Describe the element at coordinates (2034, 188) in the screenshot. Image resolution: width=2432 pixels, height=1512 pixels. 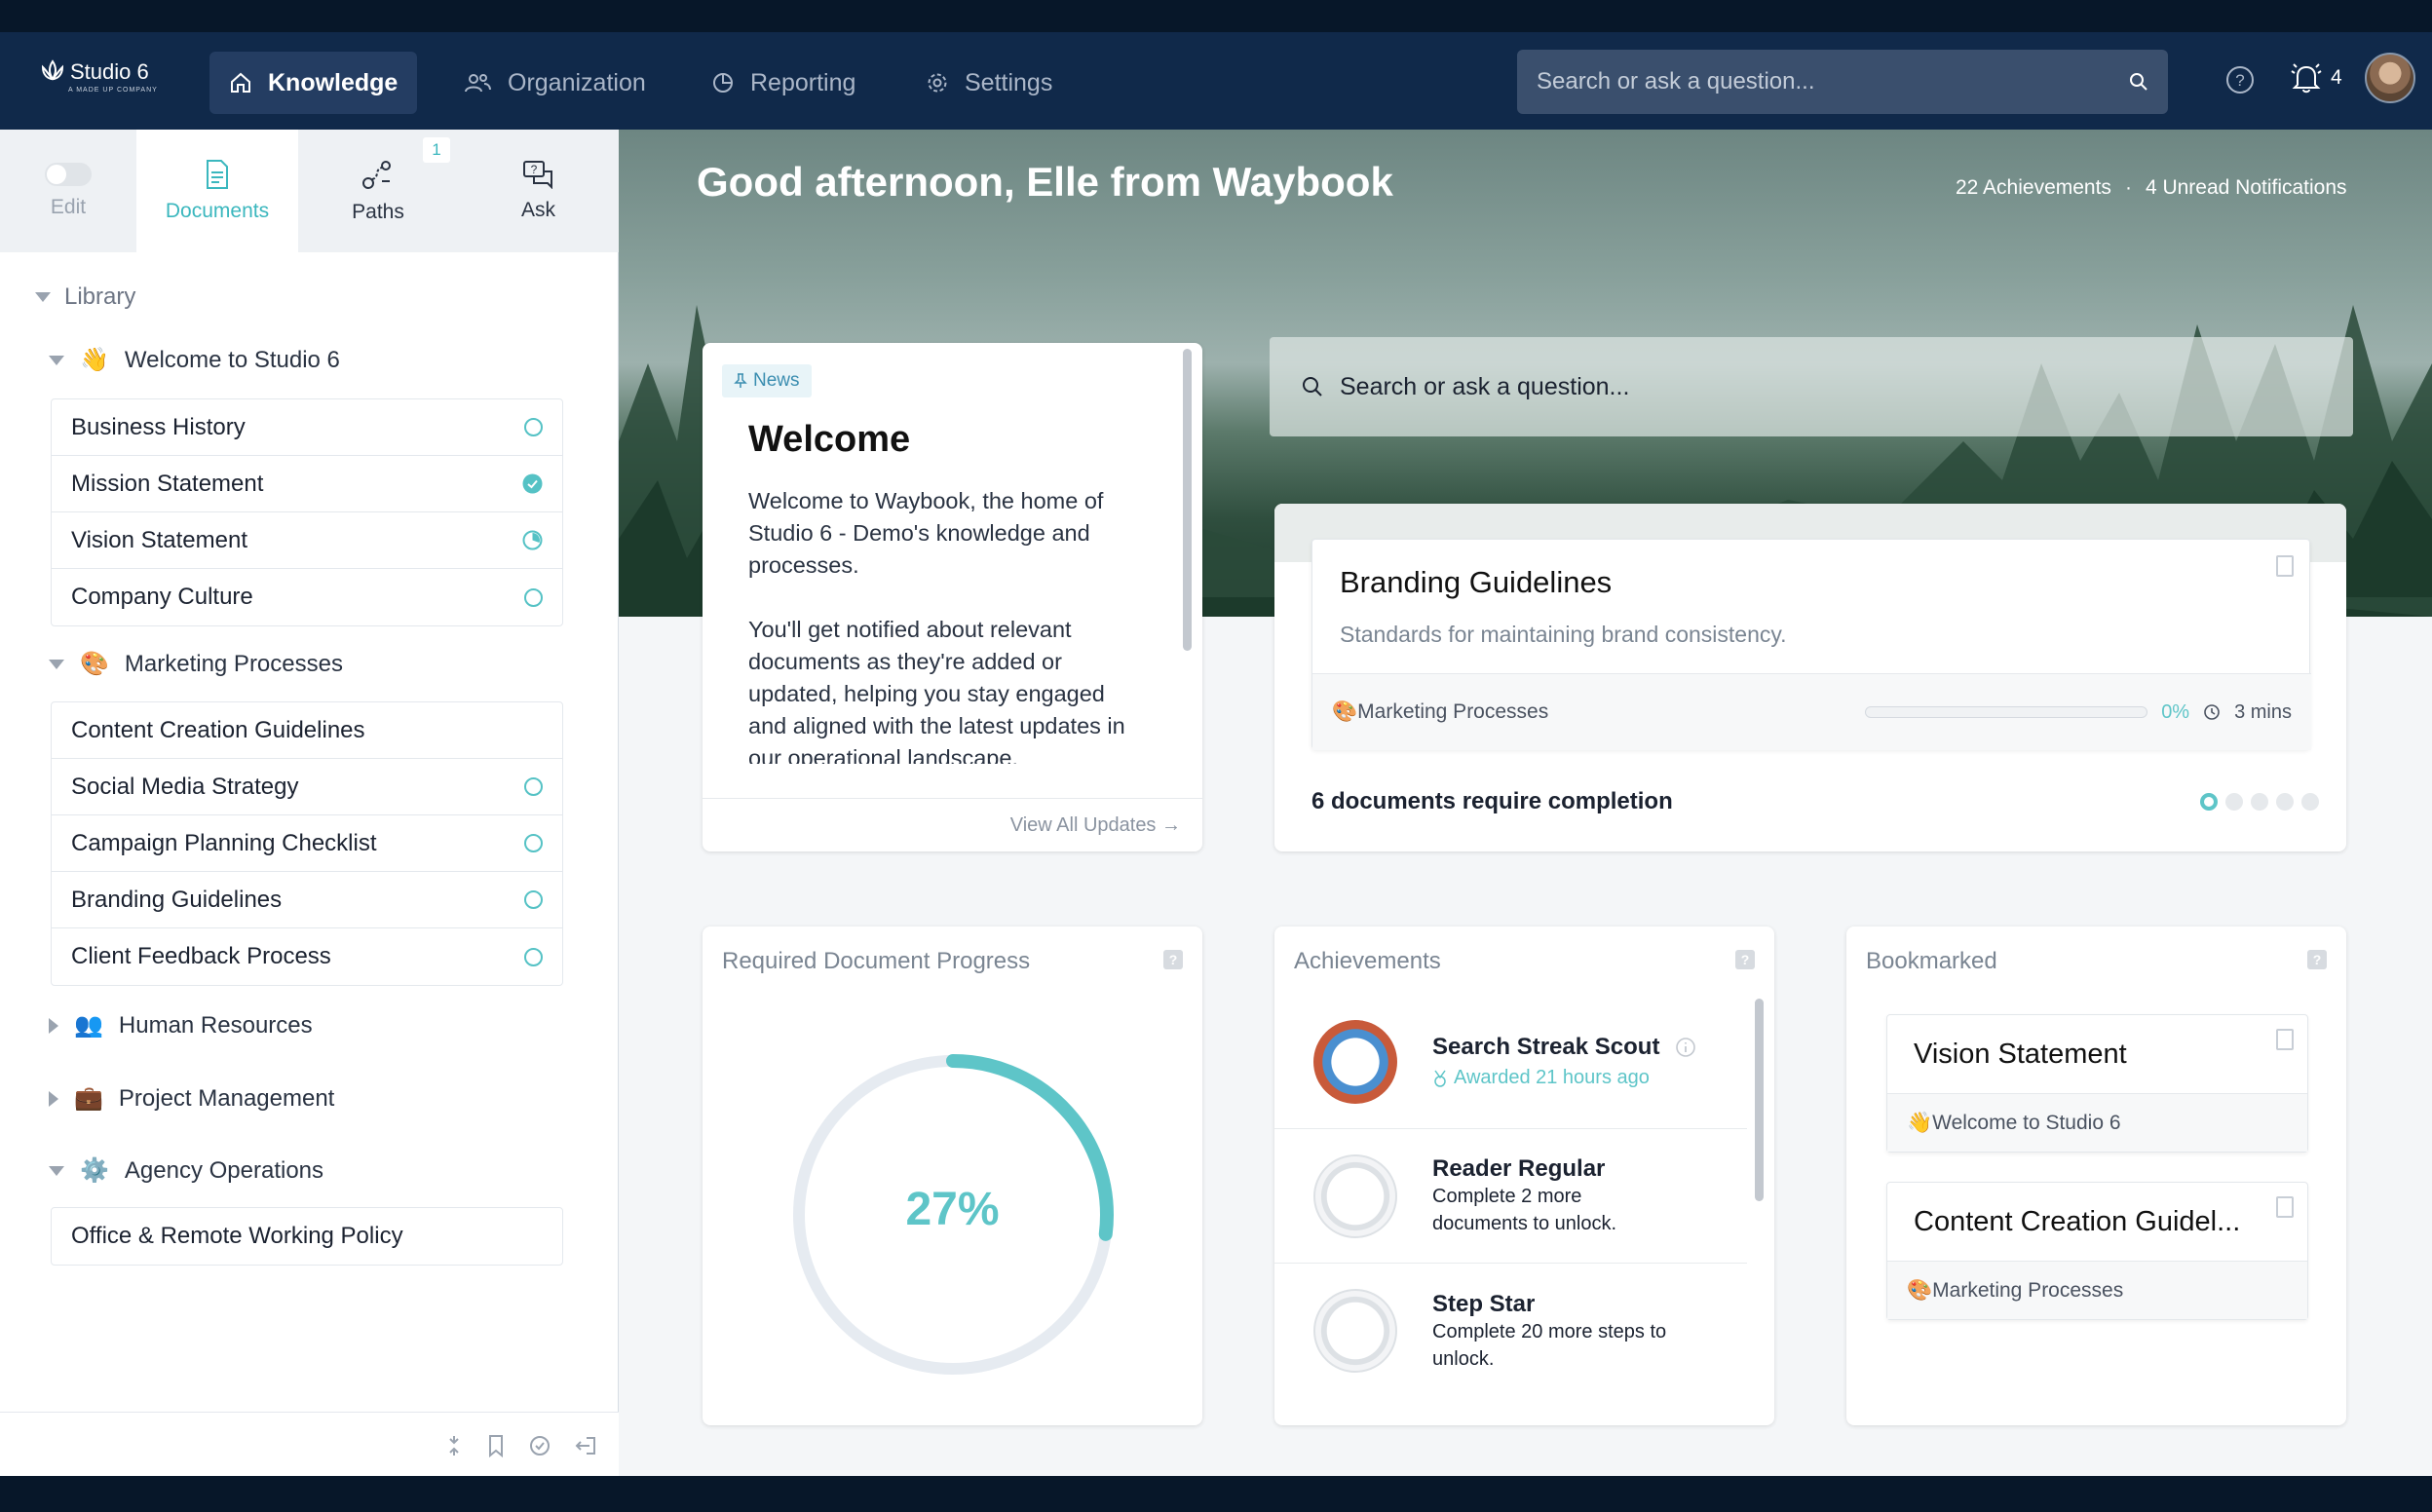
I see `achievements-count-link: 22 Achievements` at that location.